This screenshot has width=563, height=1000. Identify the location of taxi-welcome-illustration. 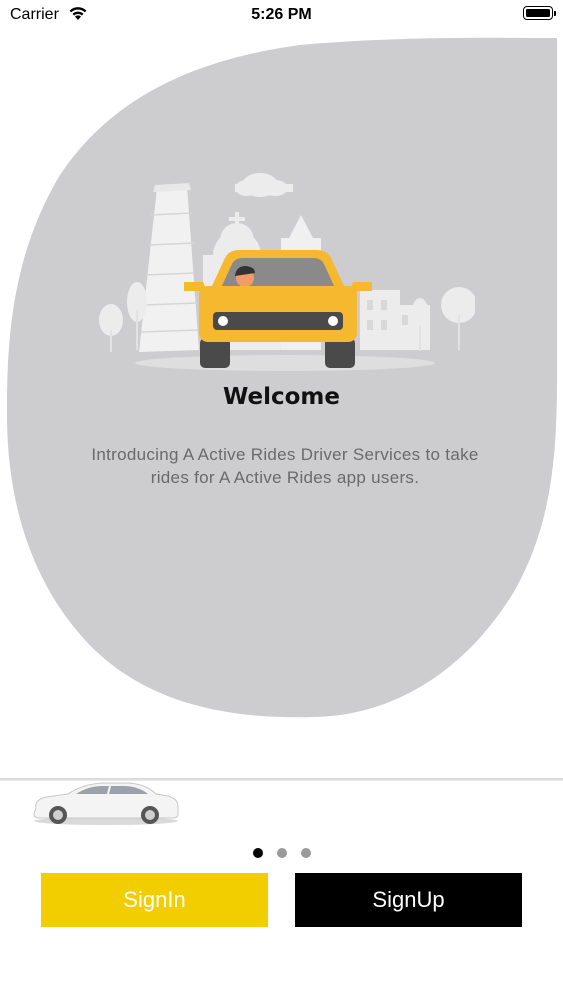
(287, 272).